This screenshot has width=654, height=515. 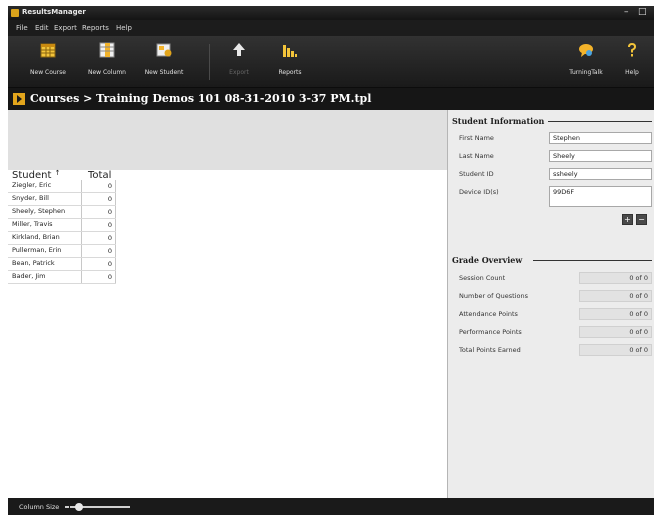 What do you see at coordinates (37, 250) in the screenshot?
I see `student-name: Pullerman, Erin` at bounding box center [37, 250].